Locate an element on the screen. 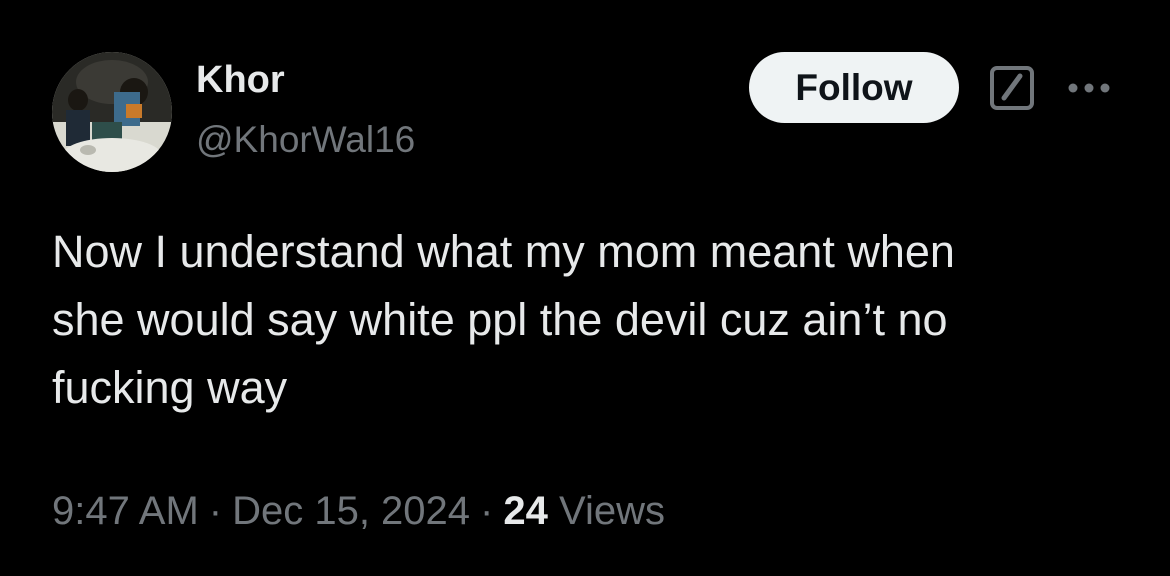 The width and height of the screenshot is (1170, 576). tweet-date: Dec 15, 2024 is located at coordinates (351, 511).